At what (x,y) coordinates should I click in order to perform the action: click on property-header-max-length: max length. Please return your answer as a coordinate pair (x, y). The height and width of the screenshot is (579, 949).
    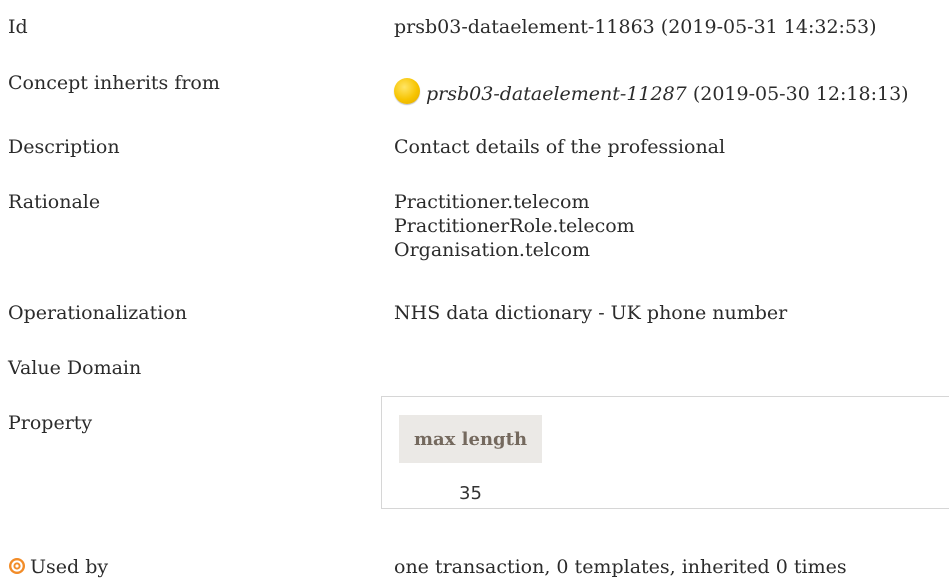
    Looking at the image, I should click on (470, 439).